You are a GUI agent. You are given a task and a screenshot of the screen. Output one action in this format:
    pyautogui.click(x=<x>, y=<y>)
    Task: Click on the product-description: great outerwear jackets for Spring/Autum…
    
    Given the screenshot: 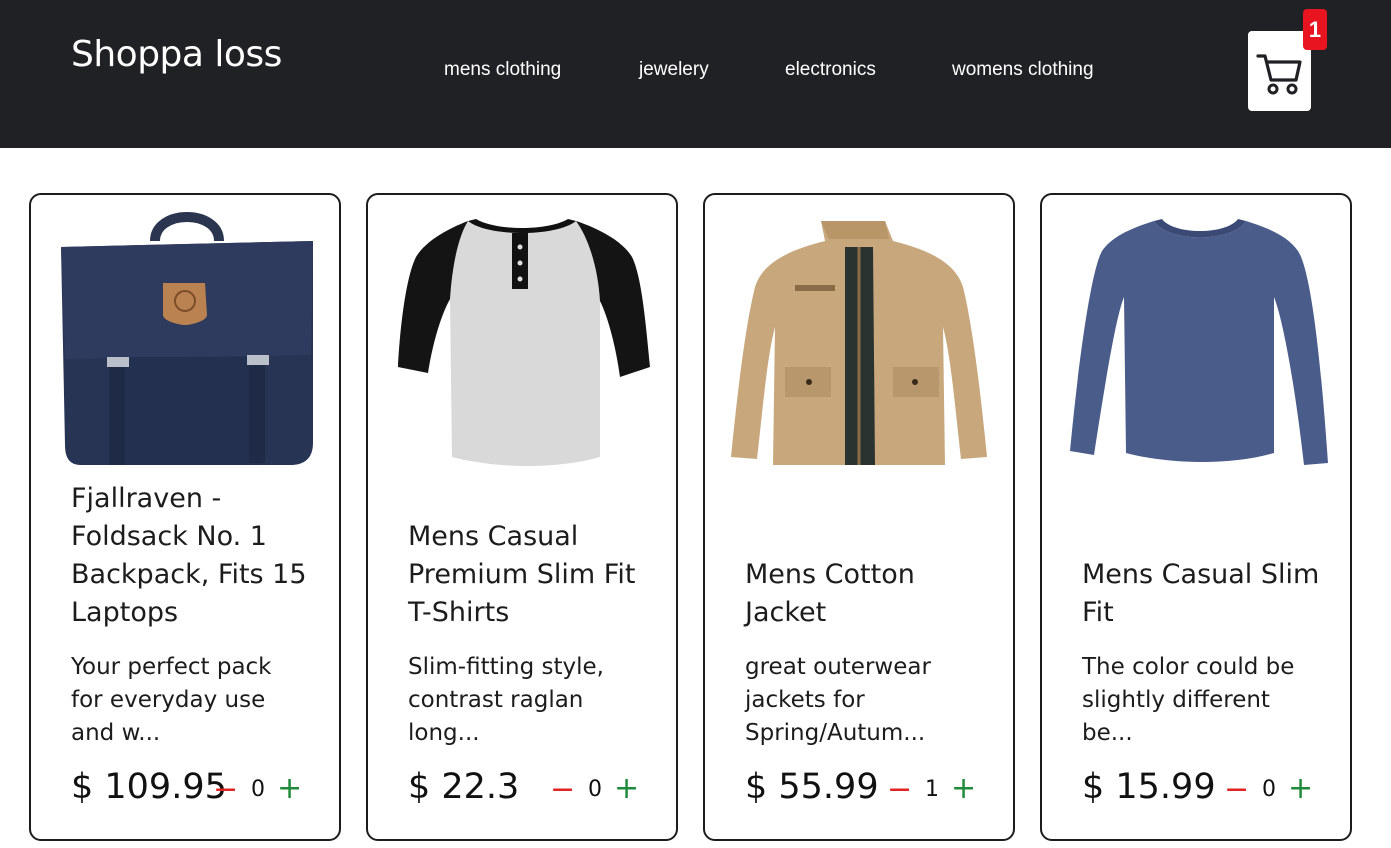 What is the action you would take?
    pyautogui.click(x=838, y=700)
    